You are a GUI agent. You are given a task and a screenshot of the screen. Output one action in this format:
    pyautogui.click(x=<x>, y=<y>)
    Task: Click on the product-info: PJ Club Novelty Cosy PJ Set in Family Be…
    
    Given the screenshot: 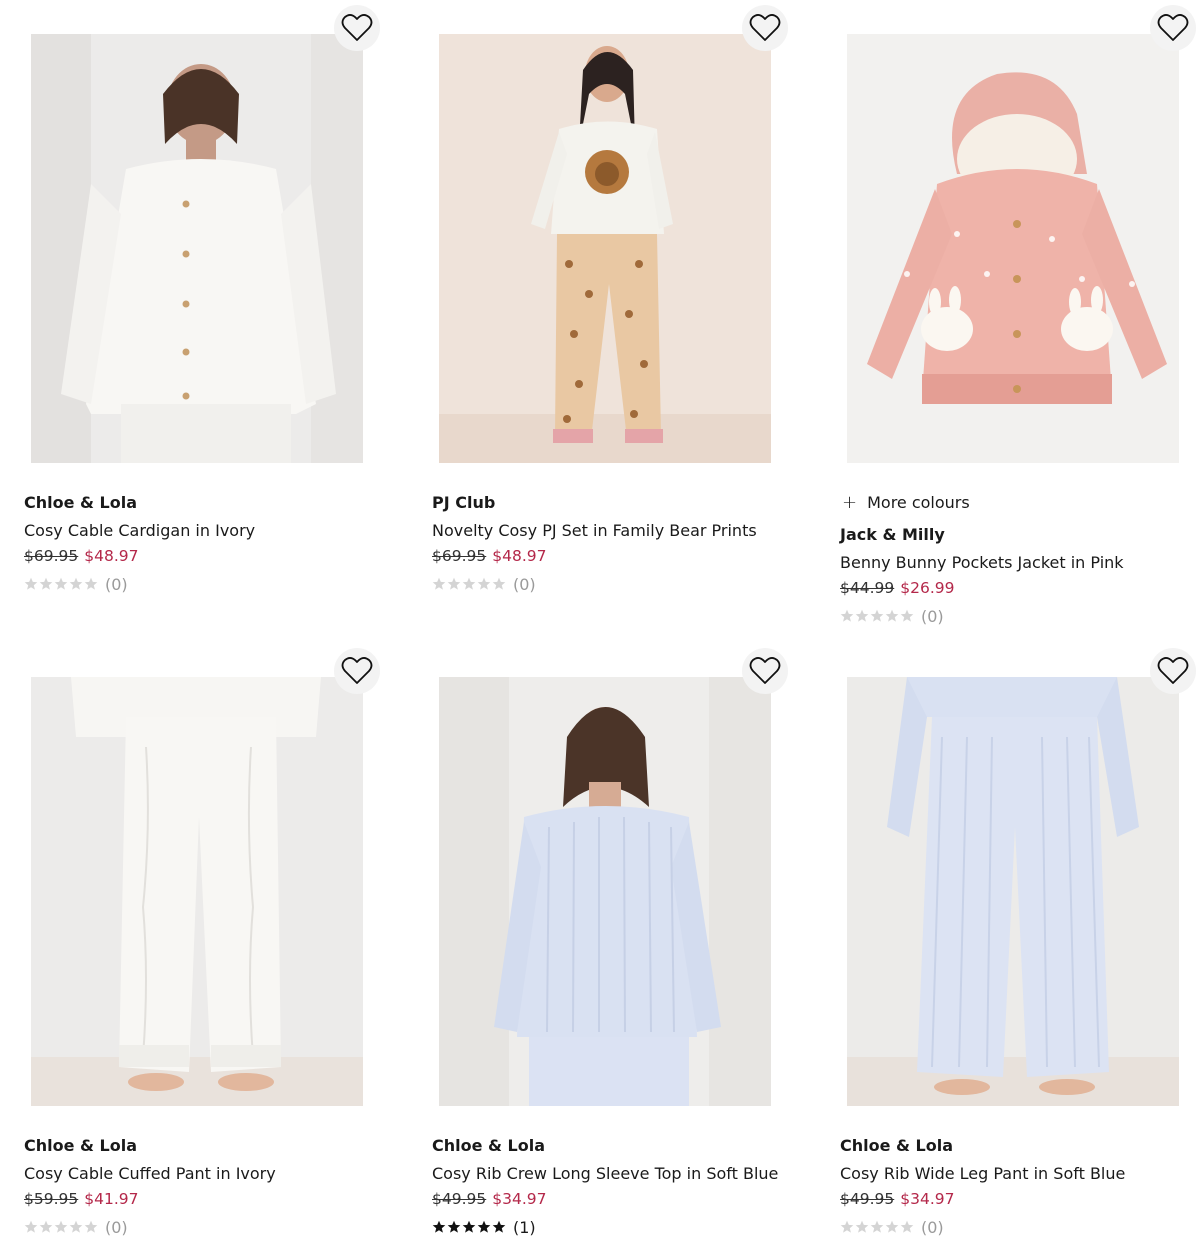 What is the action you would take?
    pyautogui.click(x=622, y=543)
    